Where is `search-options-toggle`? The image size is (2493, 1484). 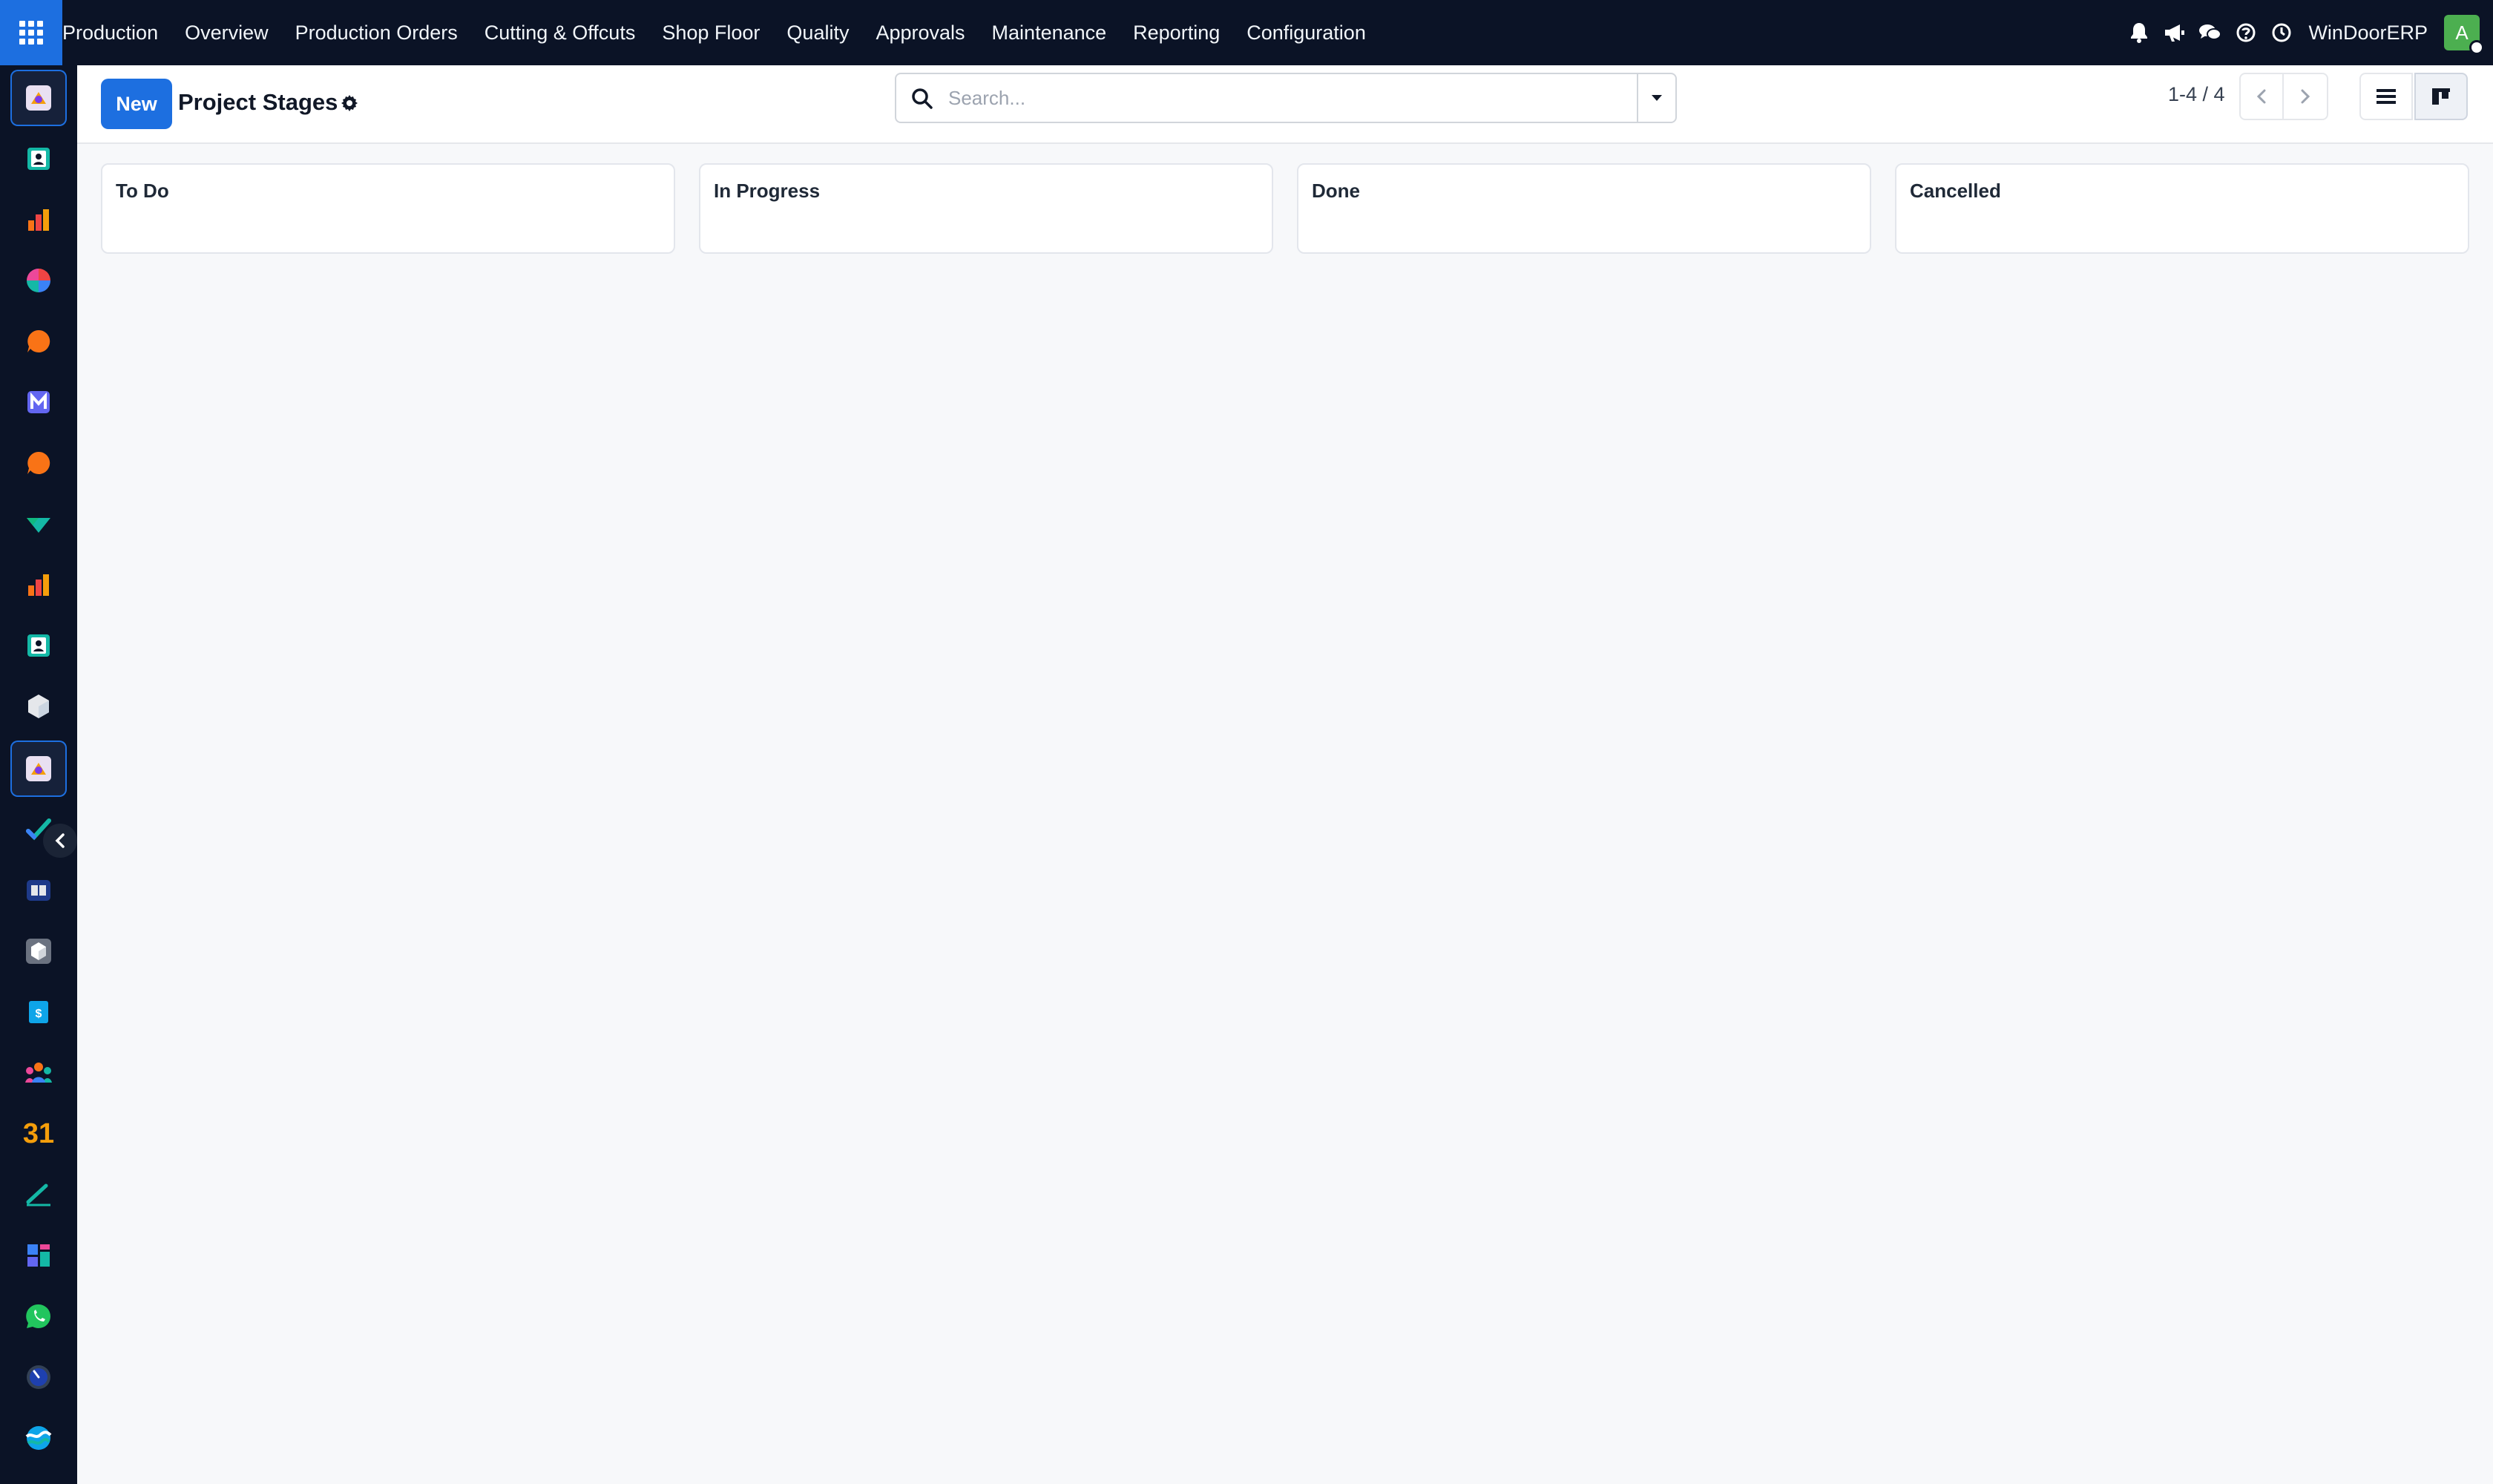
search-options-toggle is located at coordinates (1656, 98).